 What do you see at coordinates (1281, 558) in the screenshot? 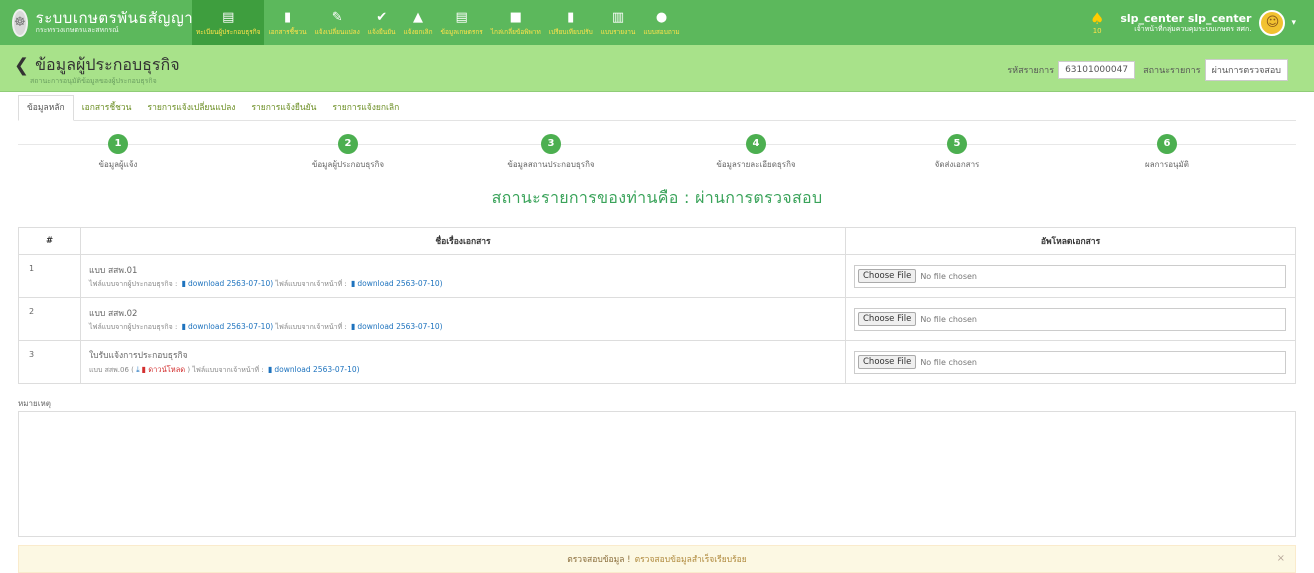
I see `close-icon: ×` at bounding box center [1281, 558].